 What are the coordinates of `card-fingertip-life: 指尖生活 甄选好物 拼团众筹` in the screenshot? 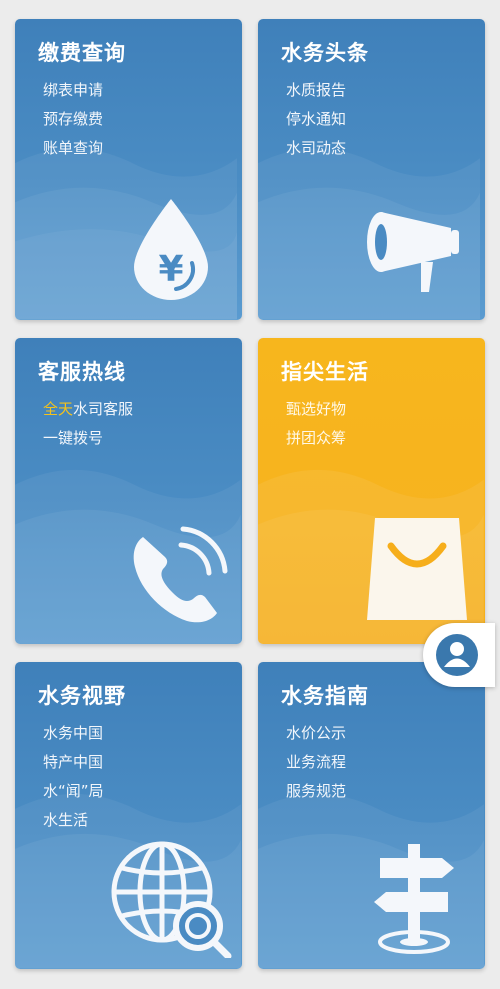 It's located at (371, 491).